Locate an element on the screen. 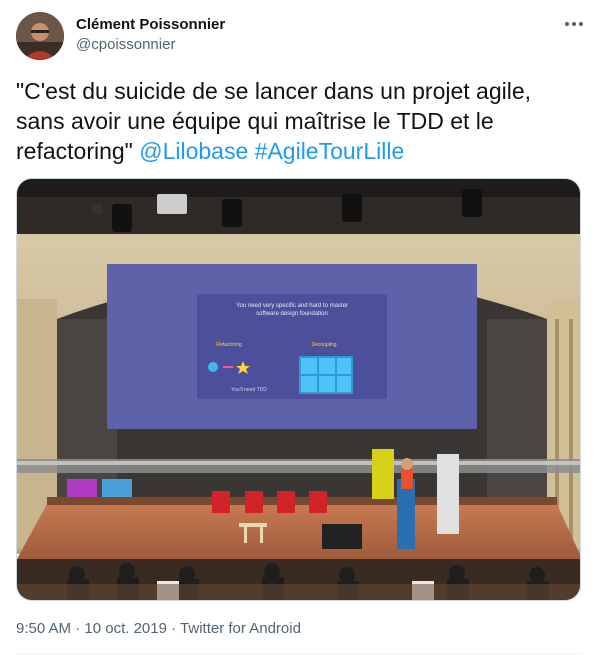 This screenshot has width=598, height=655. slide-label-right: Decoupling is located at coordinates (323, 345).